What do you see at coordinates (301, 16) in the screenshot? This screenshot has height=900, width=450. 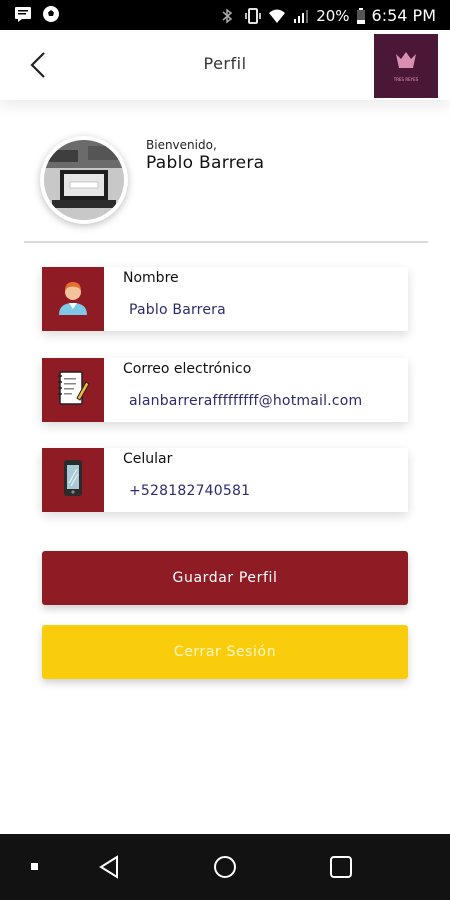 I see `signal-icon` at bounding box center [301, 16].